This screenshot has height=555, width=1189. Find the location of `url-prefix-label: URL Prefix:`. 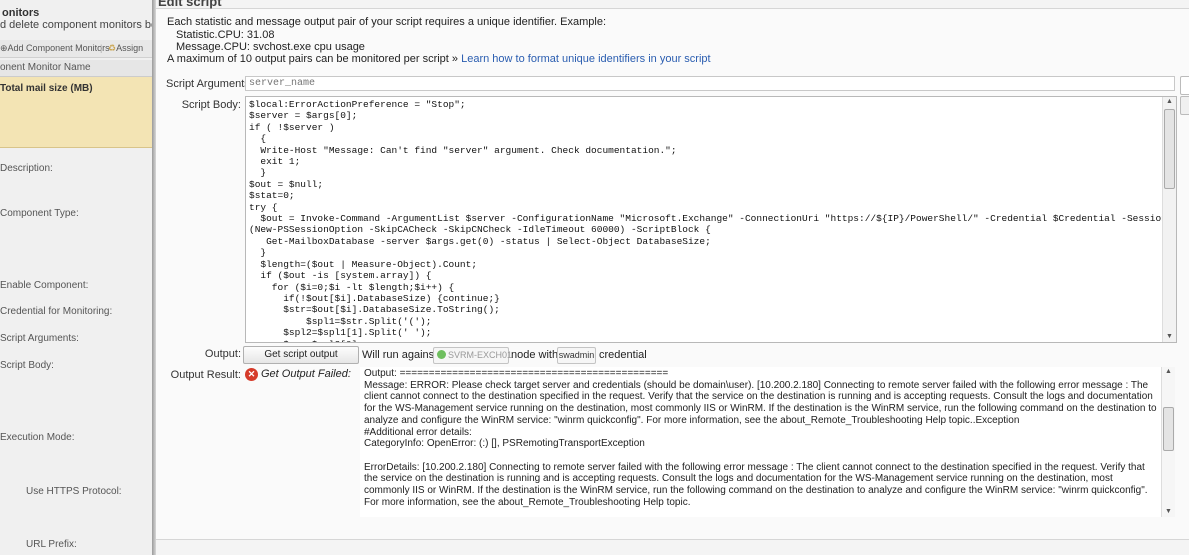

url-prefix-label: URL Prefix: is located at coordinates (51, 544).